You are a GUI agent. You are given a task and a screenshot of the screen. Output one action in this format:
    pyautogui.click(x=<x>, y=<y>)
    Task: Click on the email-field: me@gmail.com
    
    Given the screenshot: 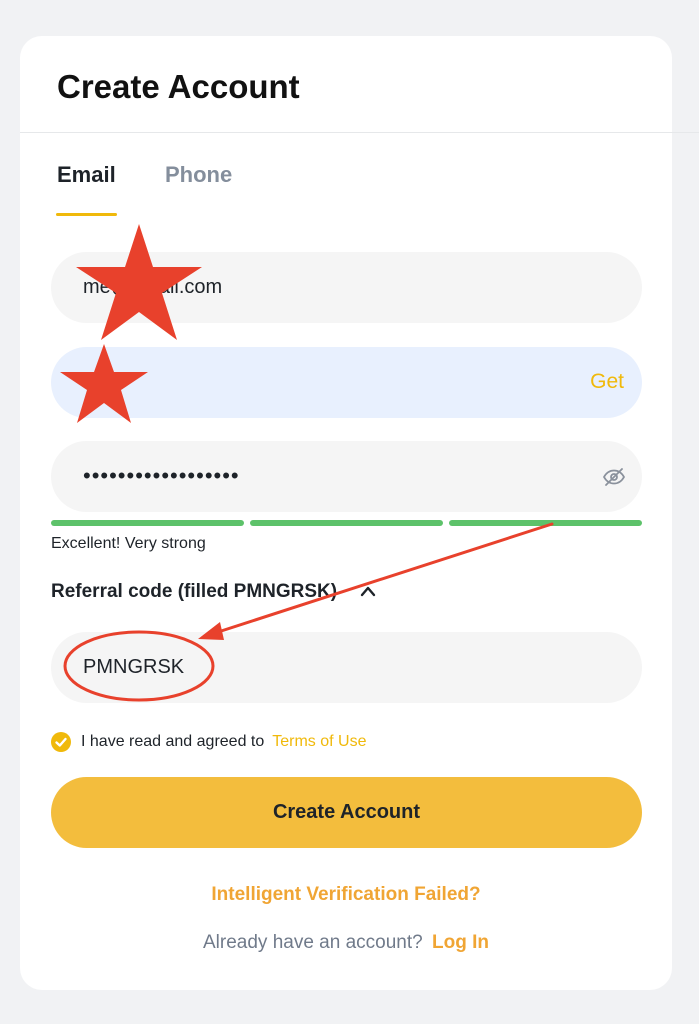 What is the action you would take?
    pyautogui.click(x=346, y=287)
    